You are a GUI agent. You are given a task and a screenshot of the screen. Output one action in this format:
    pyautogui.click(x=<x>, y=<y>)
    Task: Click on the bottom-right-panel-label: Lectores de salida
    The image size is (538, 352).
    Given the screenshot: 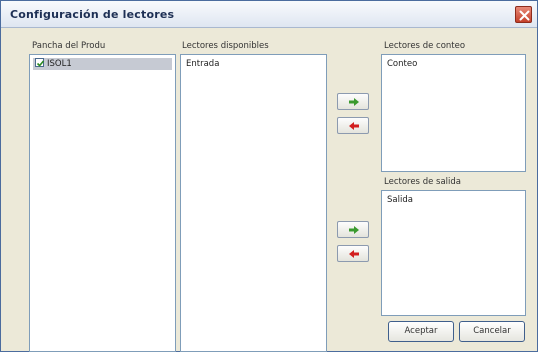 What is the action you would take?
    pyautogui.click(x=422, y=182)
    